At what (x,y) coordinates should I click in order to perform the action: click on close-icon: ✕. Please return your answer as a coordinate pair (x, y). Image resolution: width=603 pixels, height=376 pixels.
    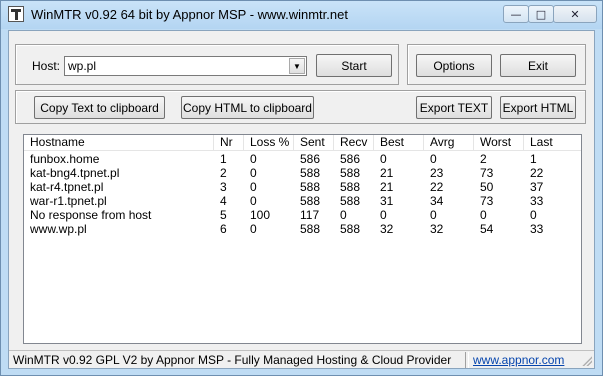
    Looking at the image, I should click on (575, 14).